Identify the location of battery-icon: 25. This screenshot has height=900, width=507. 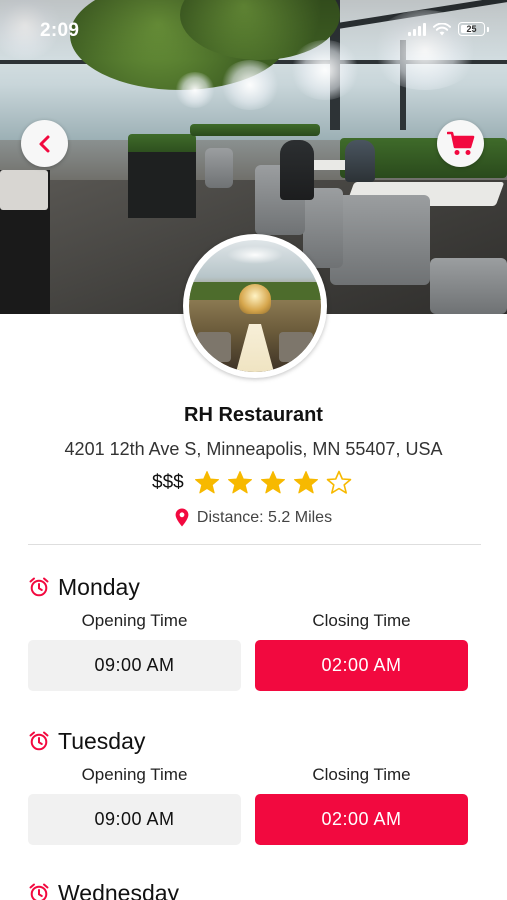
(471, 29).